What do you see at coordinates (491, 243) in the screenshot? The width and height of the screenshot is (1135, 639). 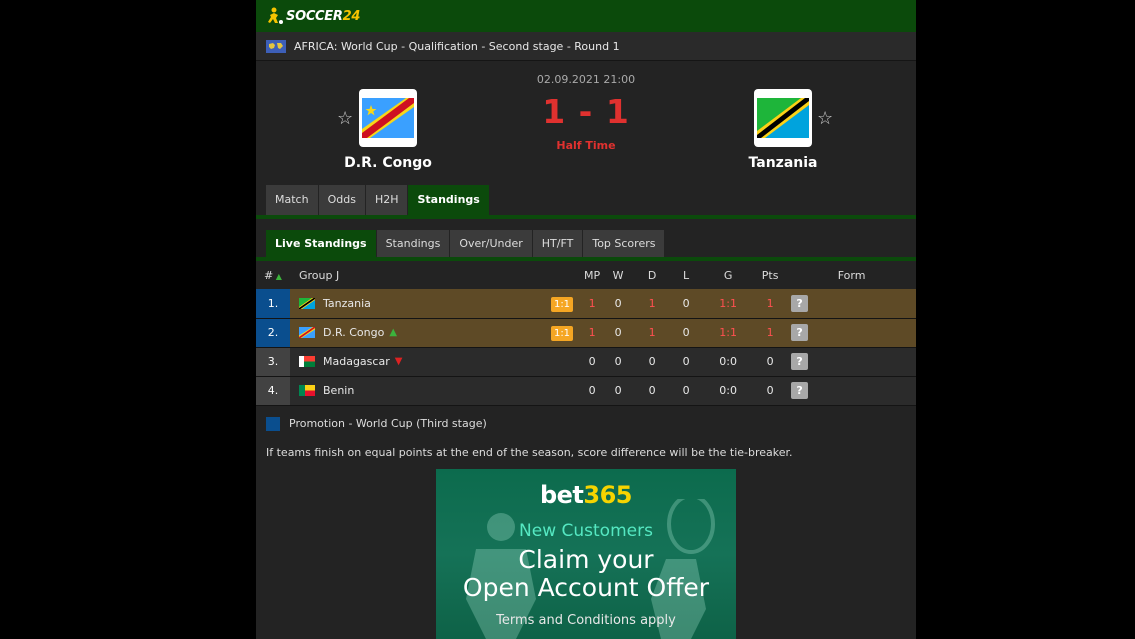 I see `subtab-over-under: Over/Under` at bounding box center [491, 243].